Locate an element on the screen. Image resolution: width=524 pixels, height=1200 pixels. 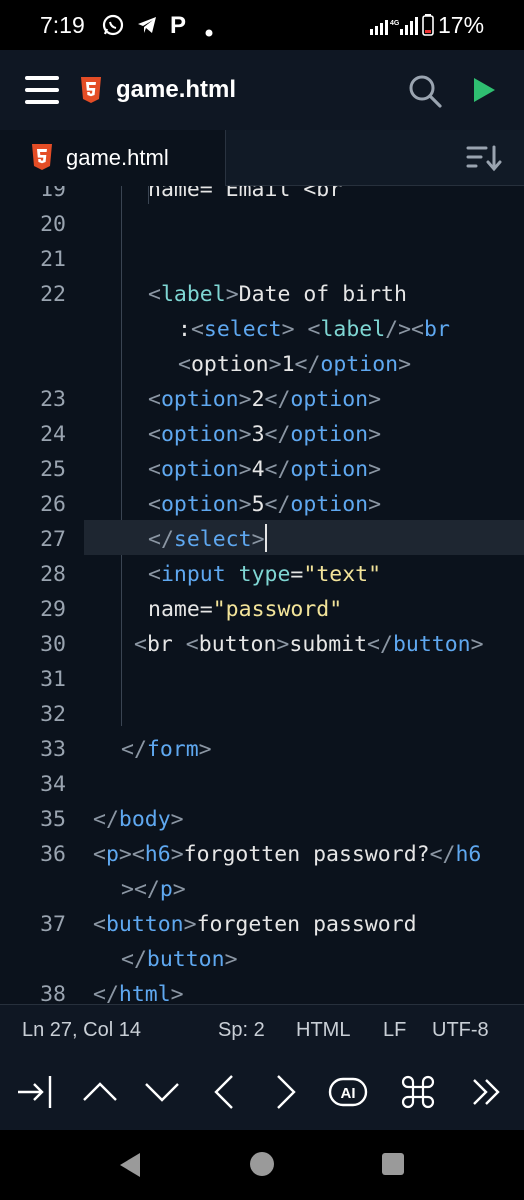
code-line-26: <option>5</option> is located at coordinates (265, 504).